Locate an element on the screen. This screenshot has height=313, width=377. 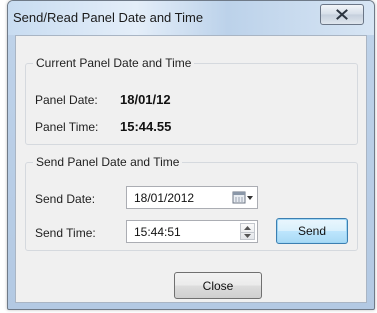
window-close-button is located at coordinates (342, 14).